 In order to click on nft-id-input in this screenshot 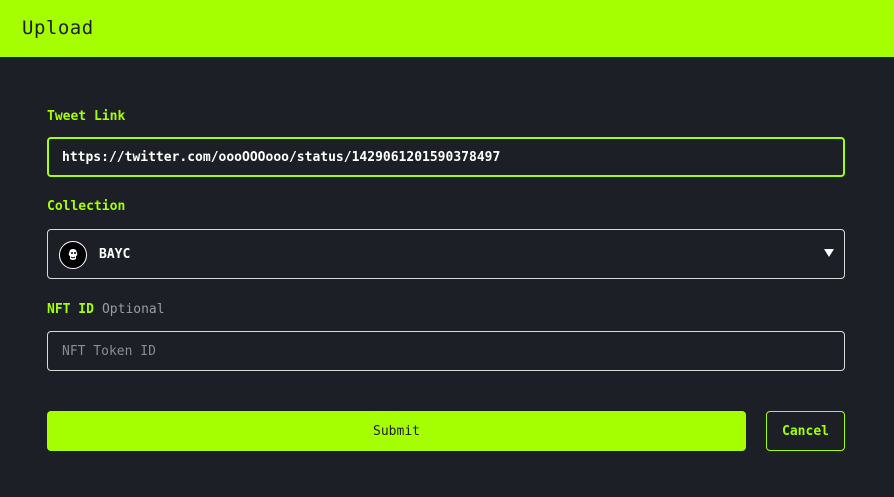, I will do `click(446, 351)`.